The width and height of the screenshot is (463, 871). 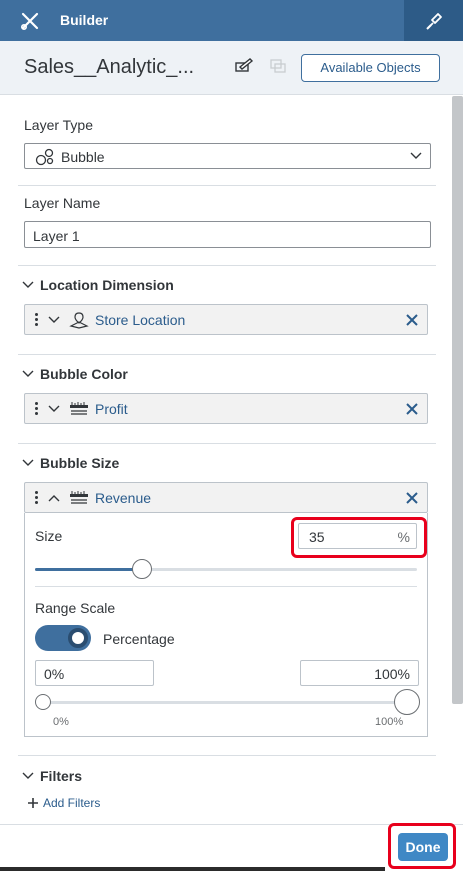 What do you see at coordinates (84, 20) in the screenshot?
I see `app-title: Builder` at bounding box center [84, 20].